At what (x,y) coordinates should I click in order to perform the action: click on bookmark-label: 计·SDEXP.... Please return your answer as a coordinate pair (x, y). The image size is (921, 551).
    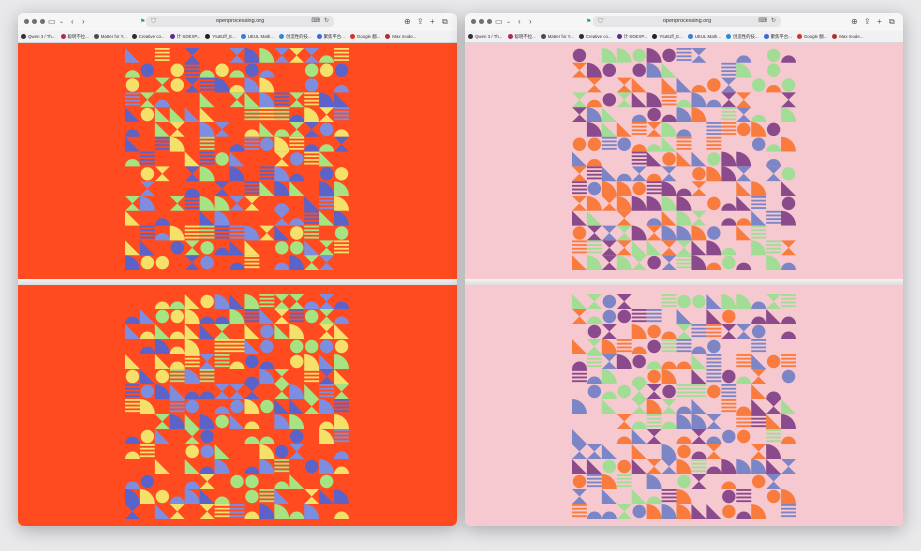
    Looking at the image, I should click on (188, 36).